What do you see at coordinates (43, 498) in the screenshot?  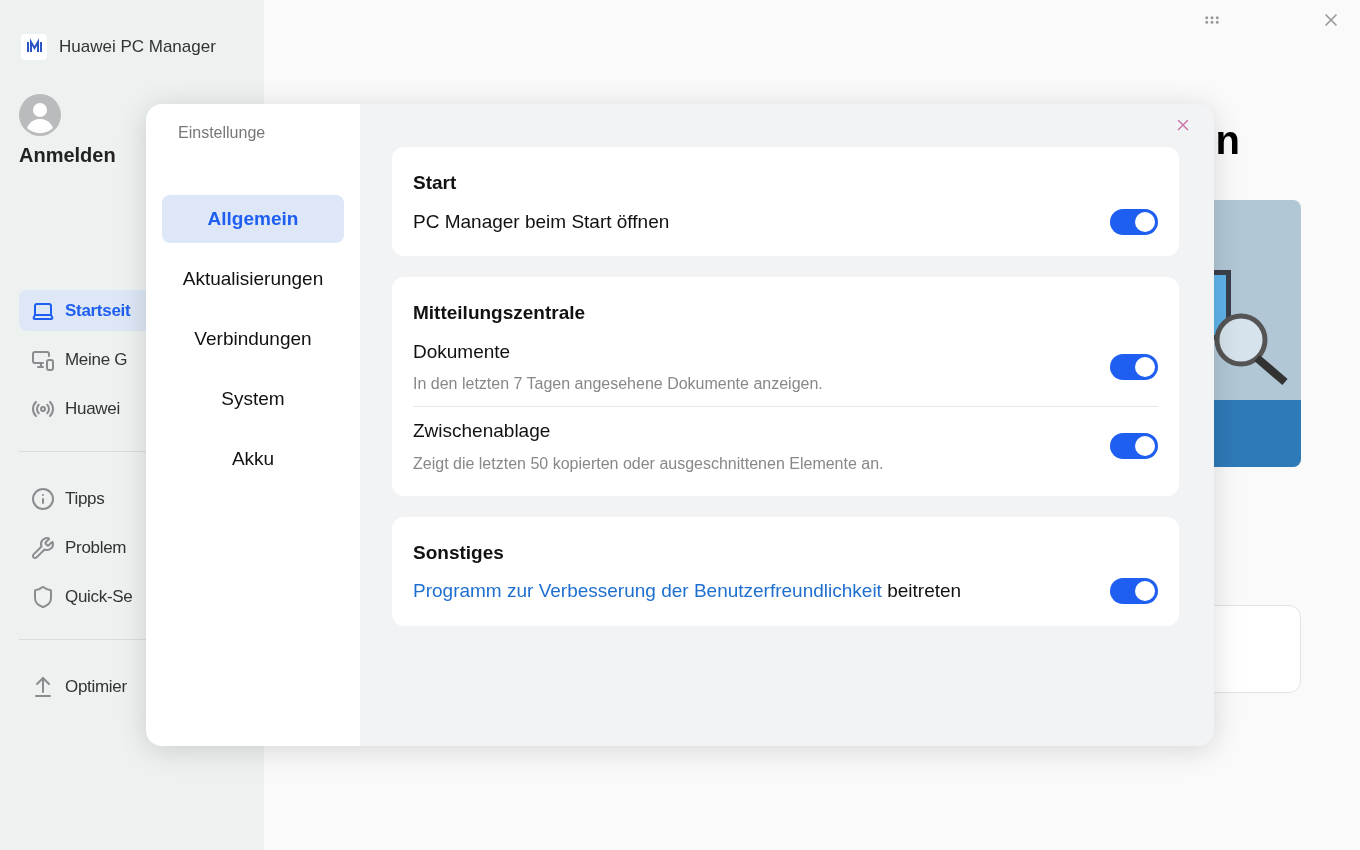 I see `info-icon` at bounding box center [43, 498].